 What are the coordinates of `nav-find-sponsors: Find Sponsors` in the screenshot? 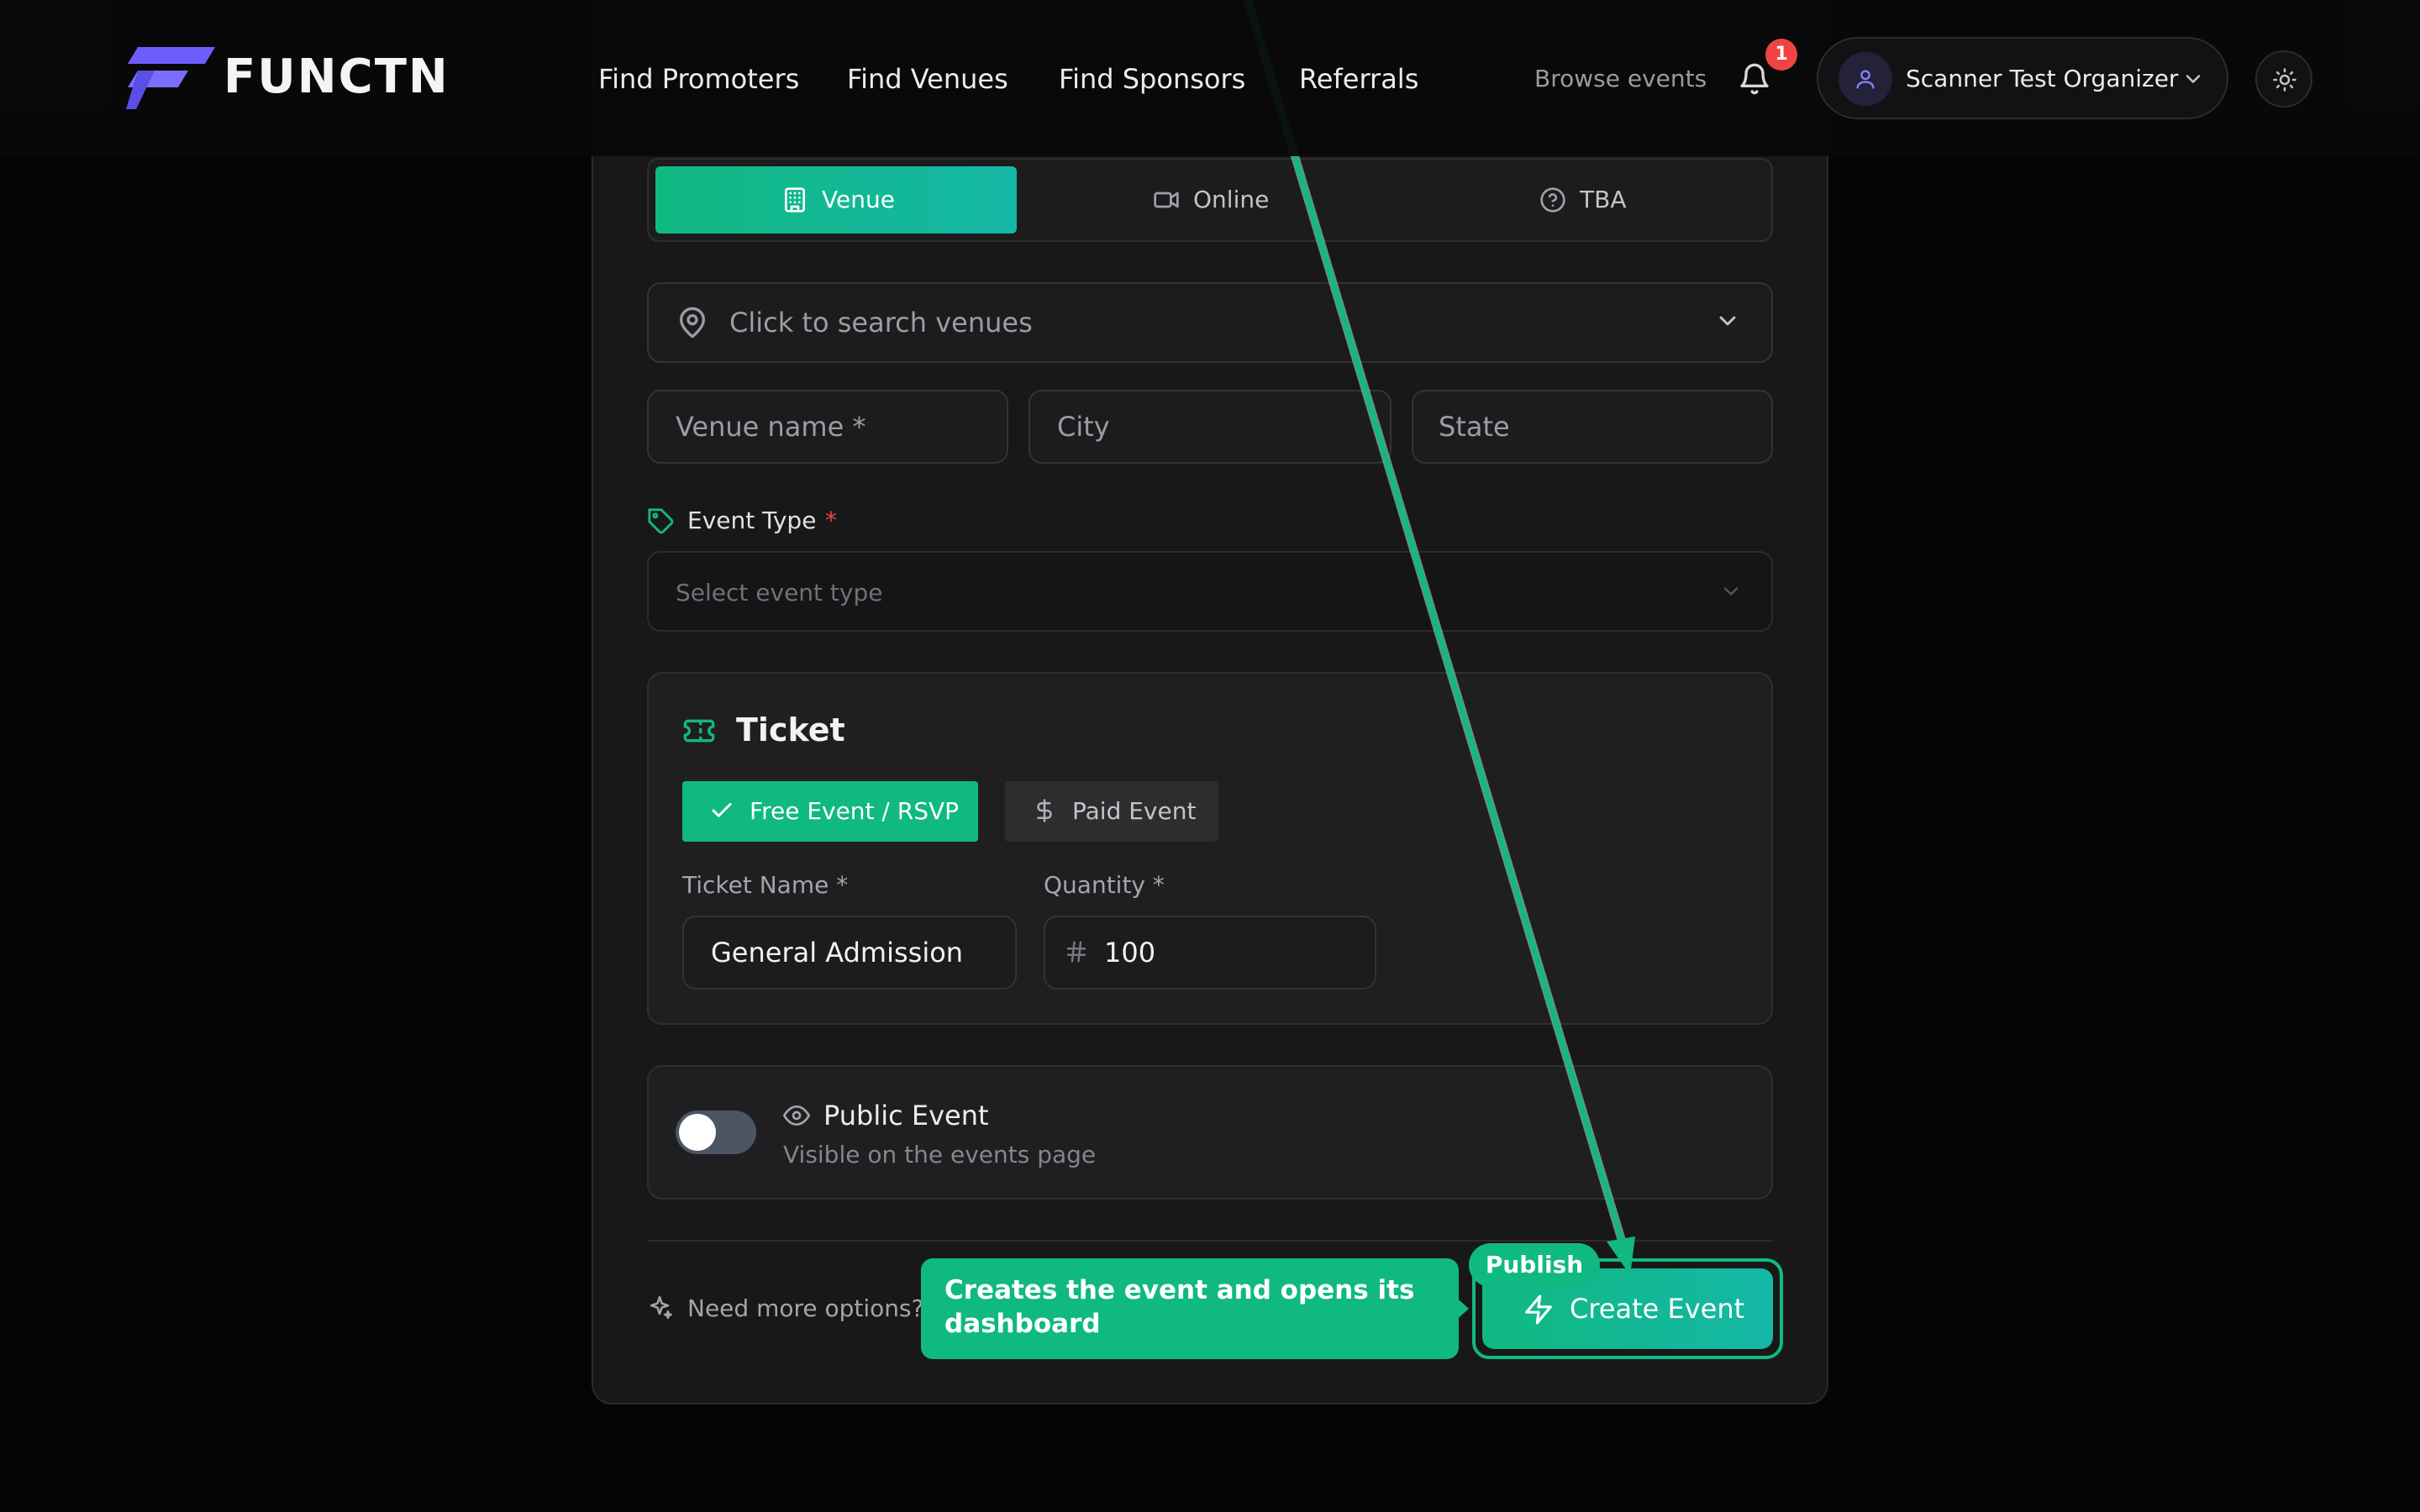 It's located at (1152, 78).